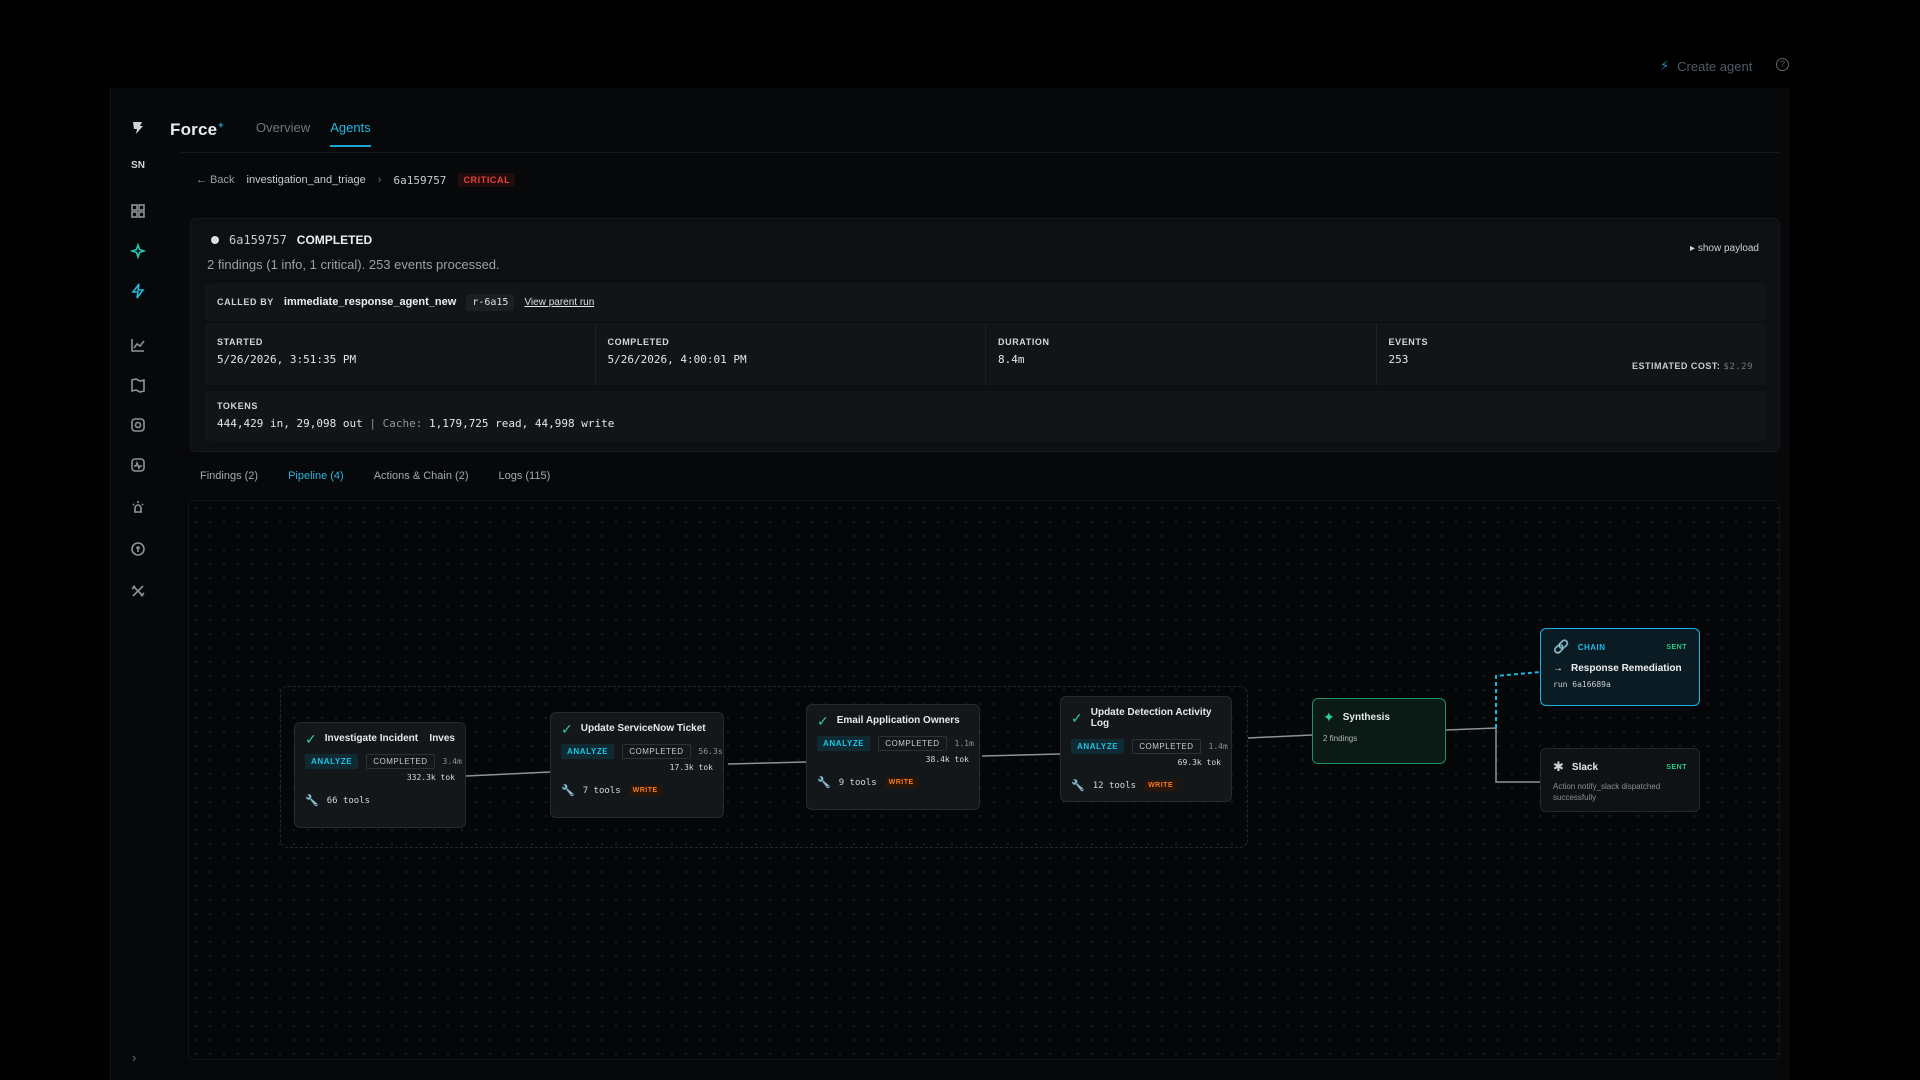 The image size is (1920, 1080). I want to click on severity-badge: CRITICAL, so click(487, 180).